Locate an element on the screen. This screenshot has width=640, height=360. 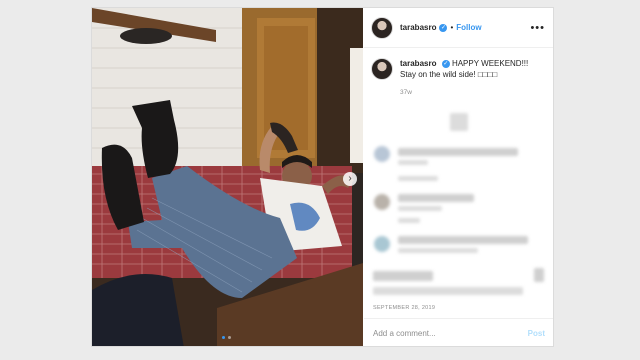
comment-bar: Post is located at coordinates (458, 332).